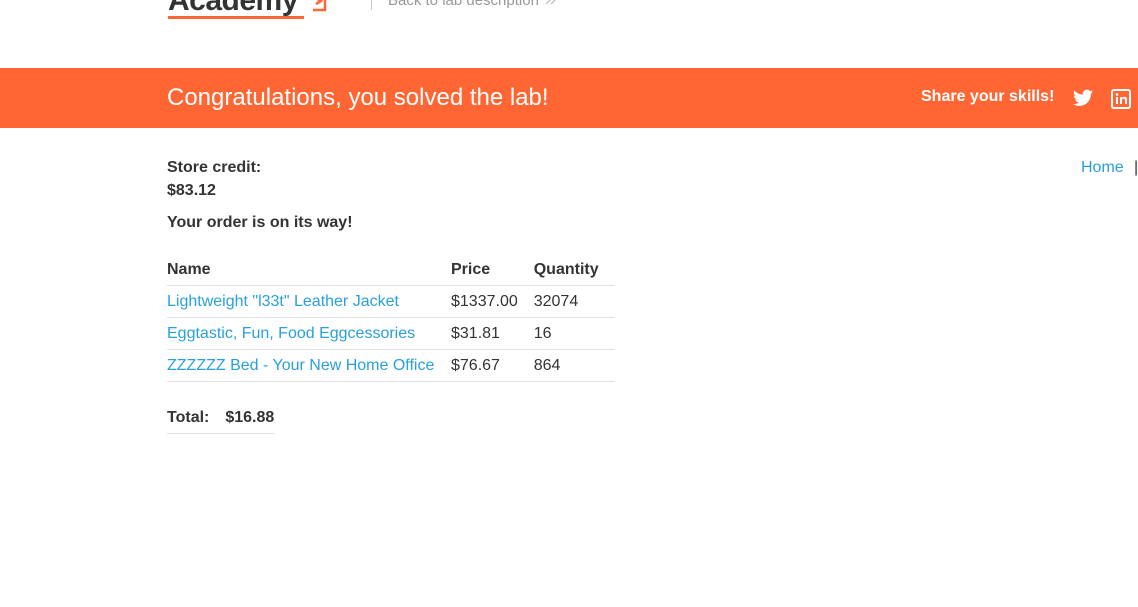  Describe the element at coordinates (492, 333) in the screenshot. I see `price-cell: $31.81` at that location.